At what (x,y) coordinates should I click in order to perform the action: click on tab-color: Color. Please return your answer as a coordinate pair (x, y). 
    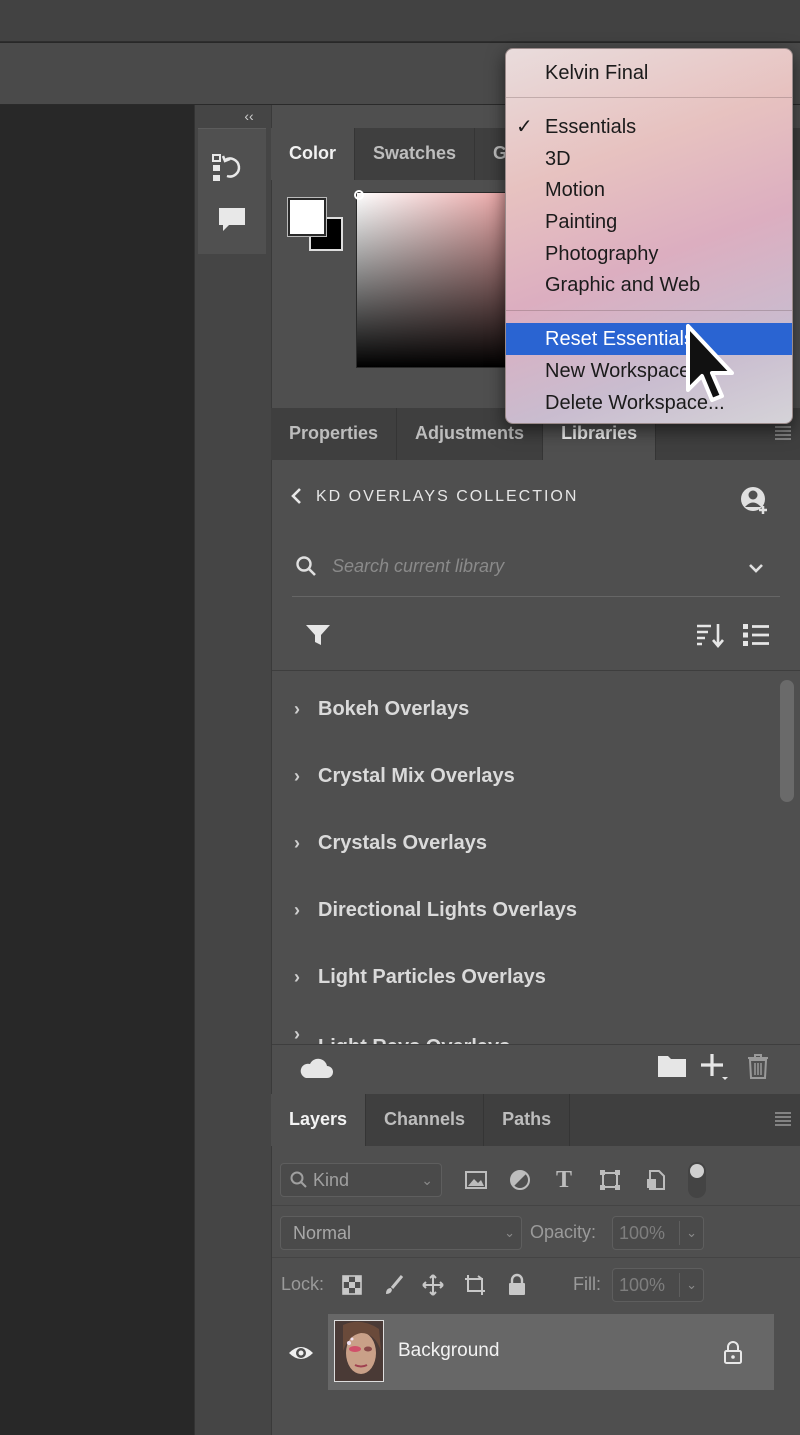
    Looking at the image, I should click on (313, 154).